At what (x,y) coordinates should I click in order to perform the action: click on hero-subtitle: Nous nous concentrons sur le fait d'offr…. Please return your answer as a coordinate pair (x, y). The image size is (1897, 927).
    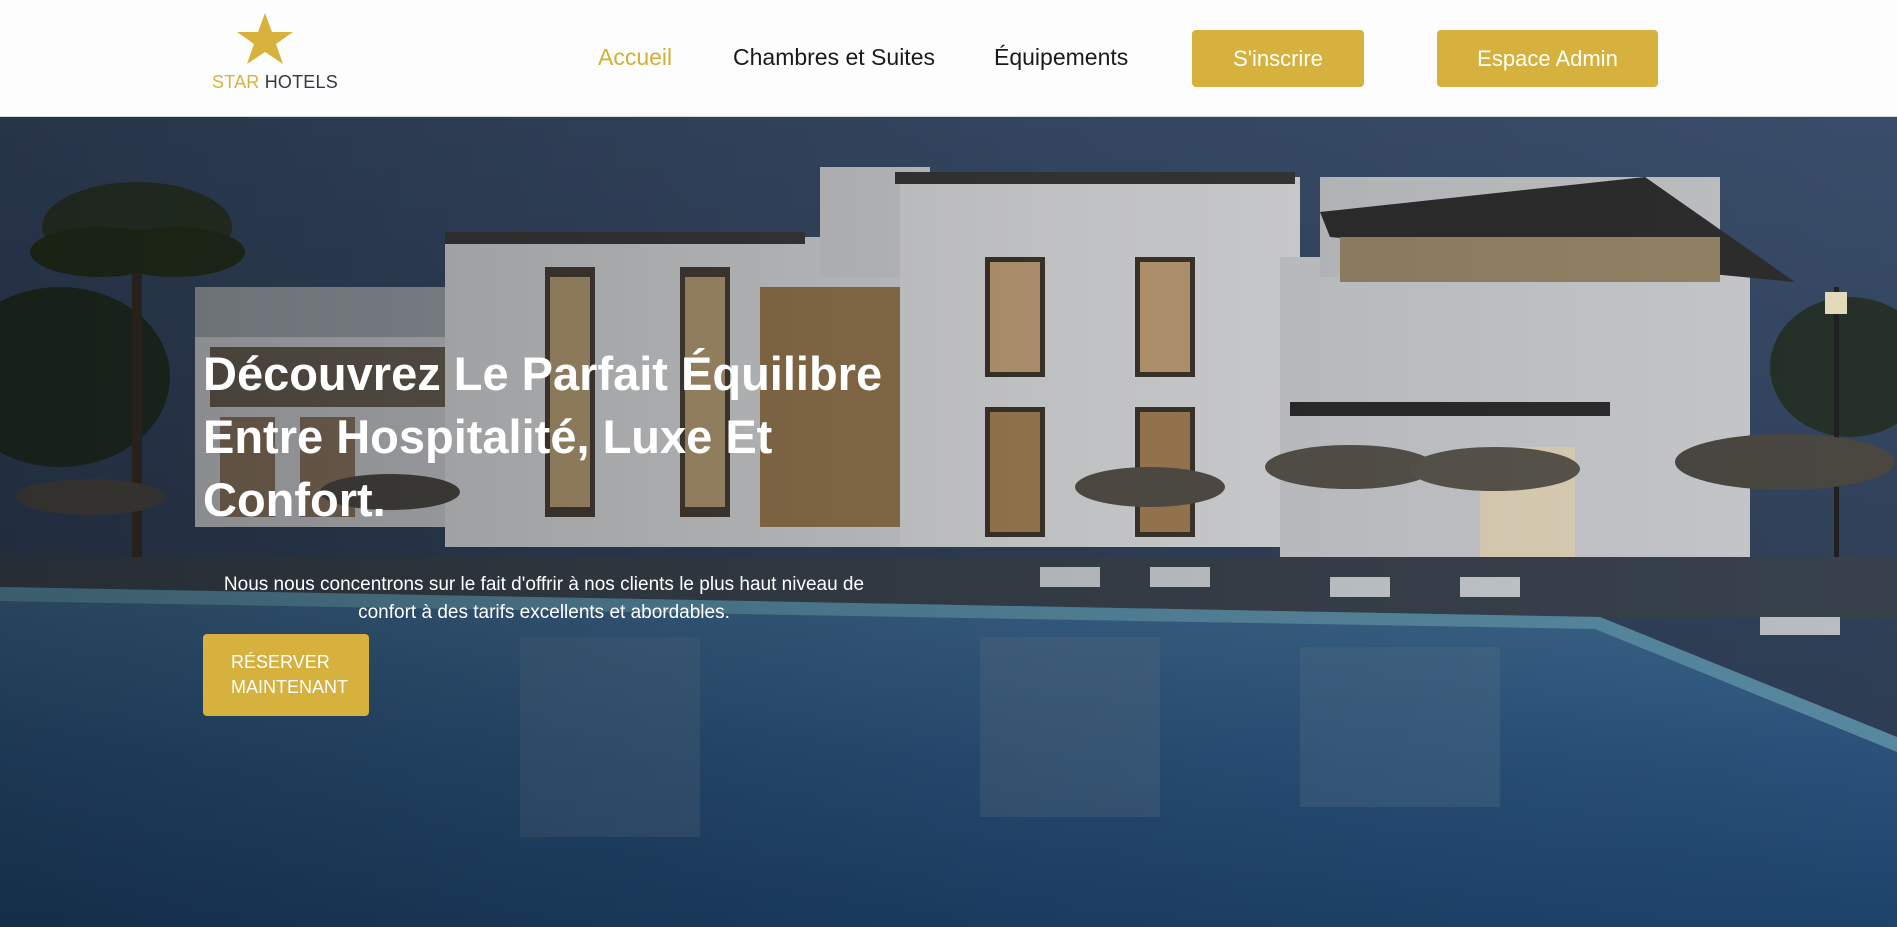
    Looking at the image, I should click on (544, 598).